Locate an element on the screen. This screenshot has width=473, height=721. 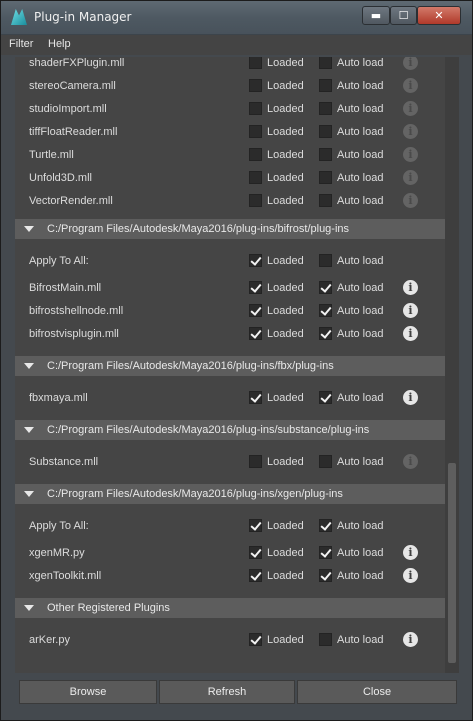
plugin-name: studioImport.mll is located at coordinates (68, 109).